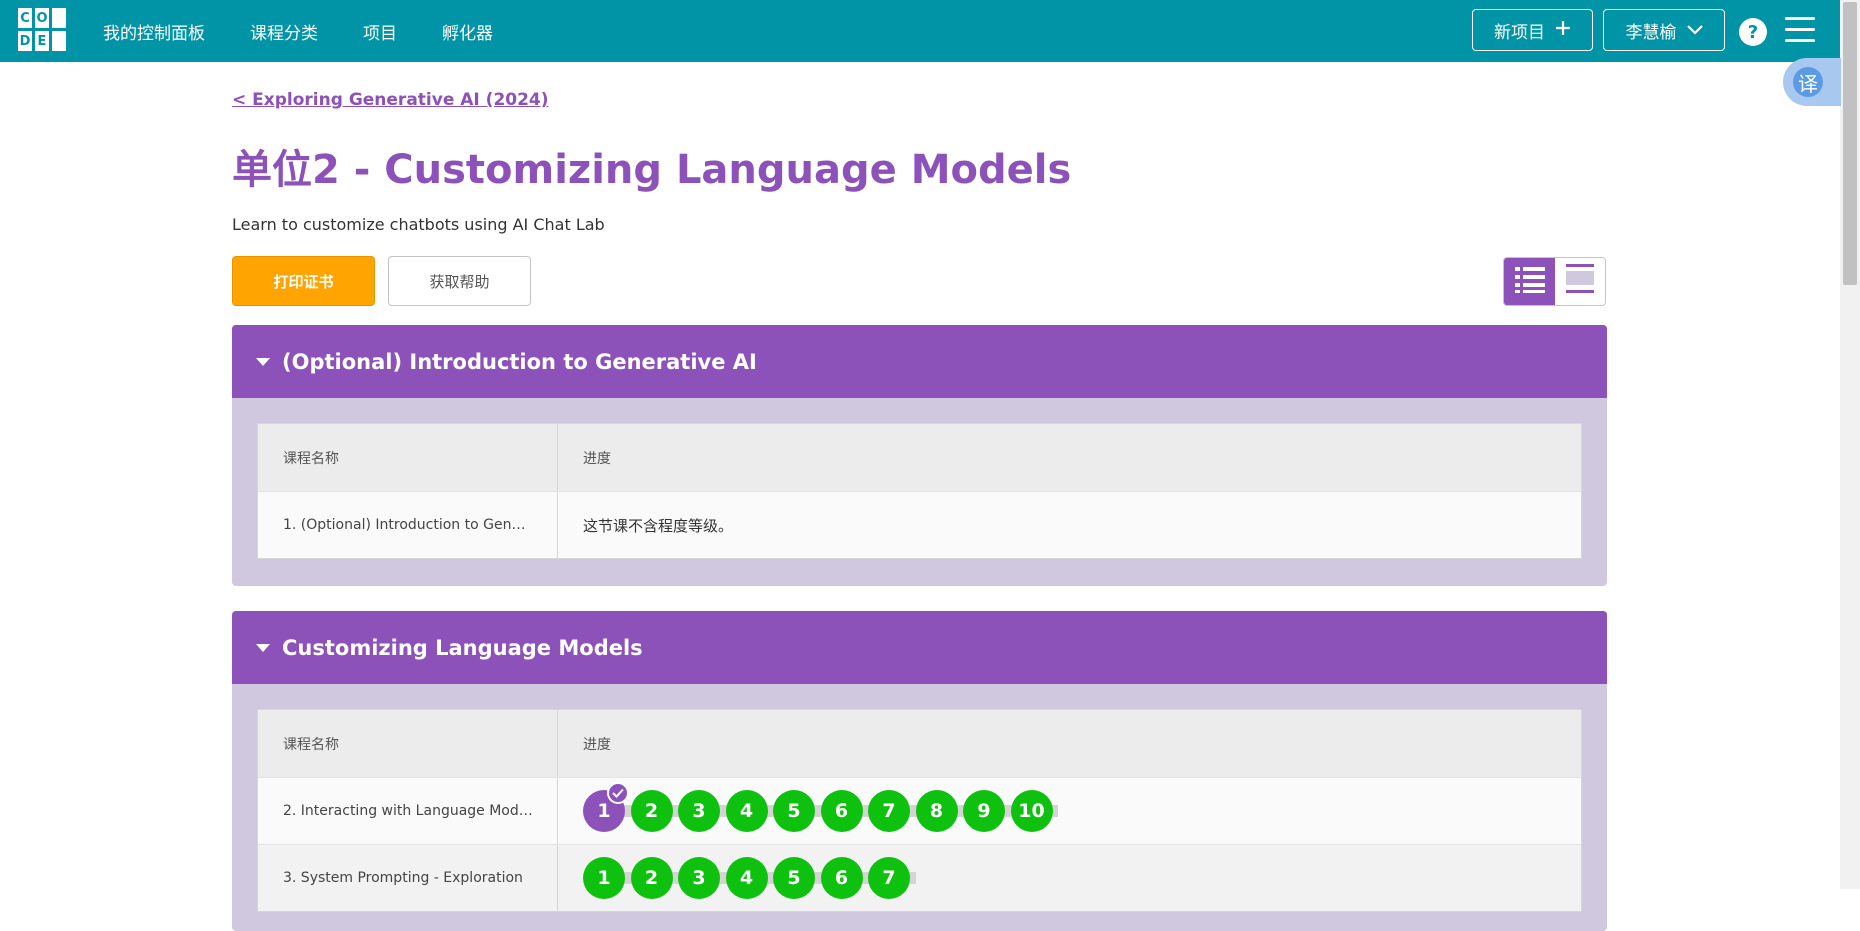 The width and height of the screenshot is (1860, 931). Describe the element at coordinates (1808, 82) in the screenshot. I see `translate-icon: 译` at that location.